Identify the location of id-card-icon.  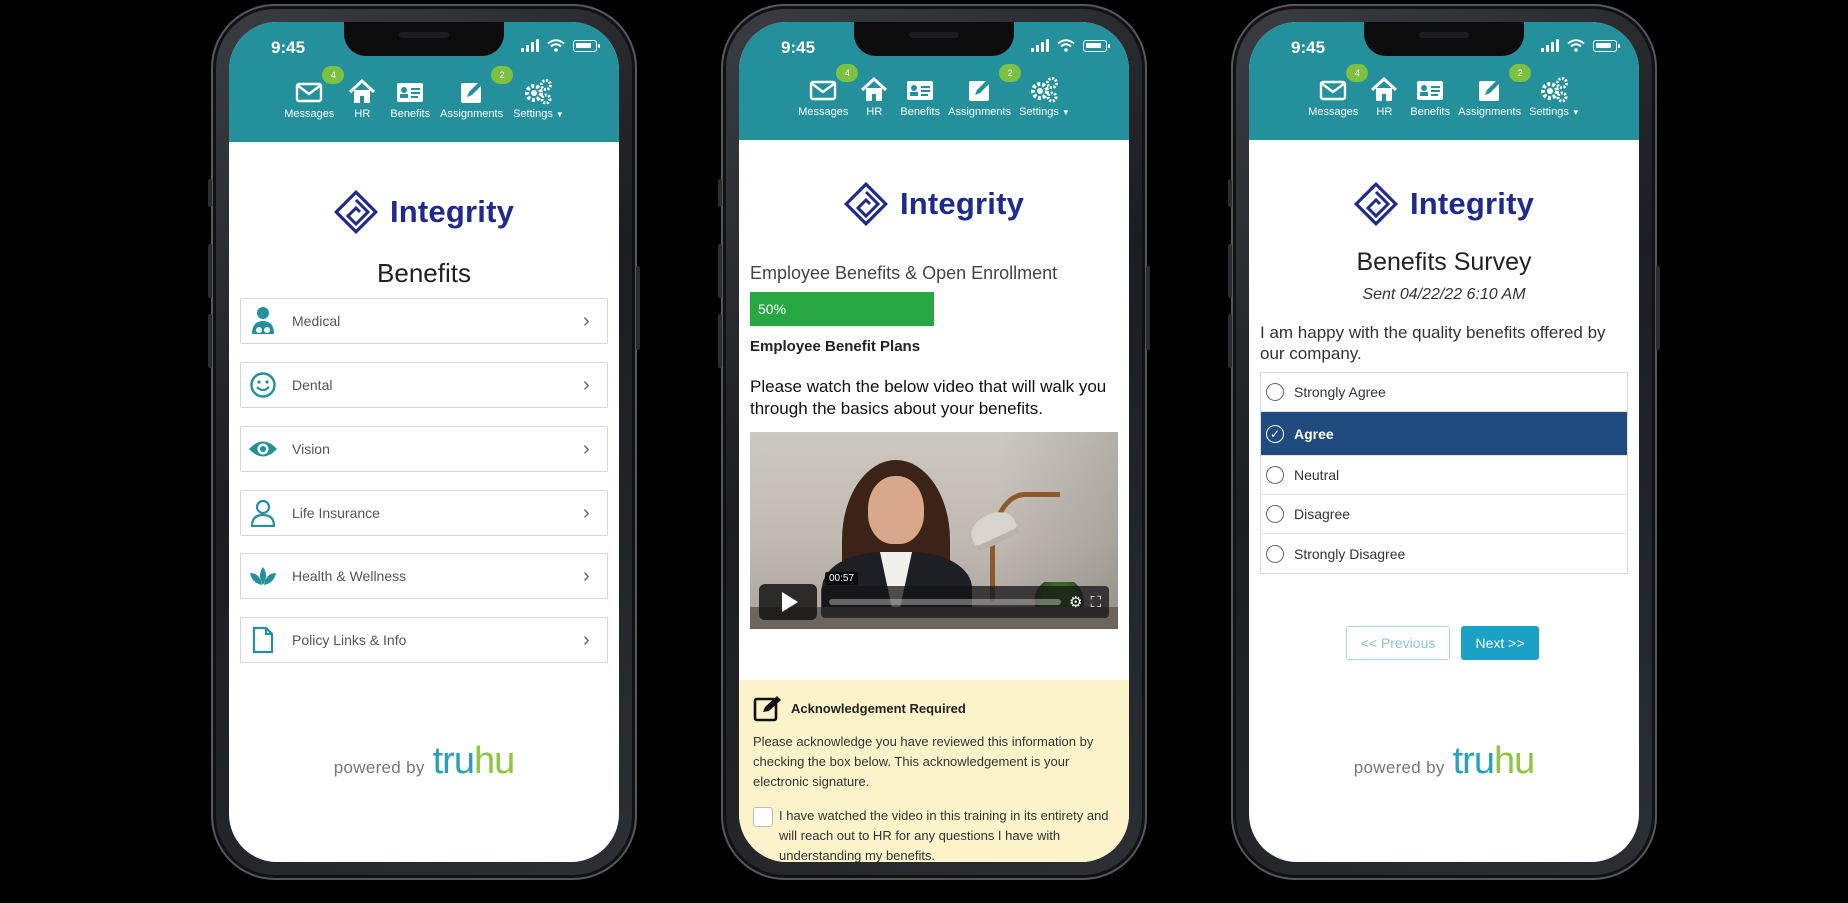
(920, 90).